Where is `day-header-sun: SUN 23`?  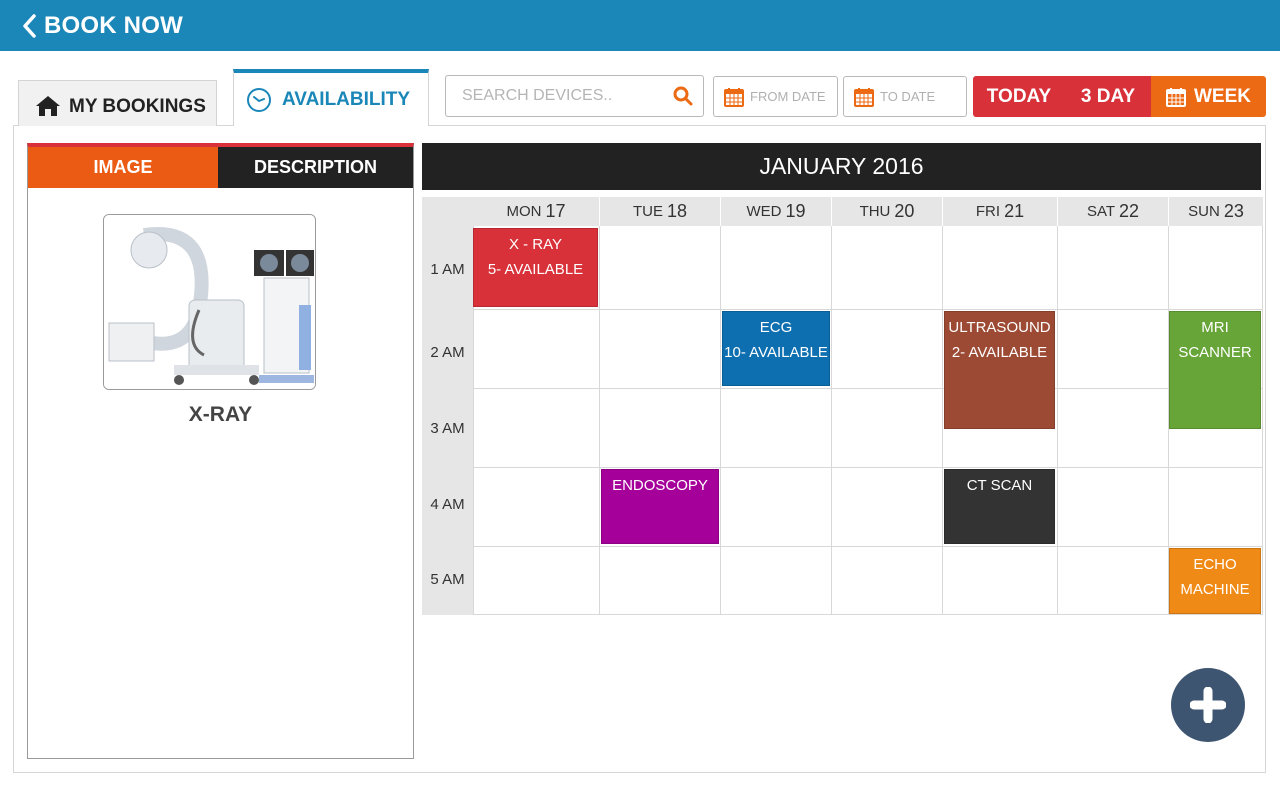
day-header-sun: SUN 23 is located at coordinates (1216, 211).